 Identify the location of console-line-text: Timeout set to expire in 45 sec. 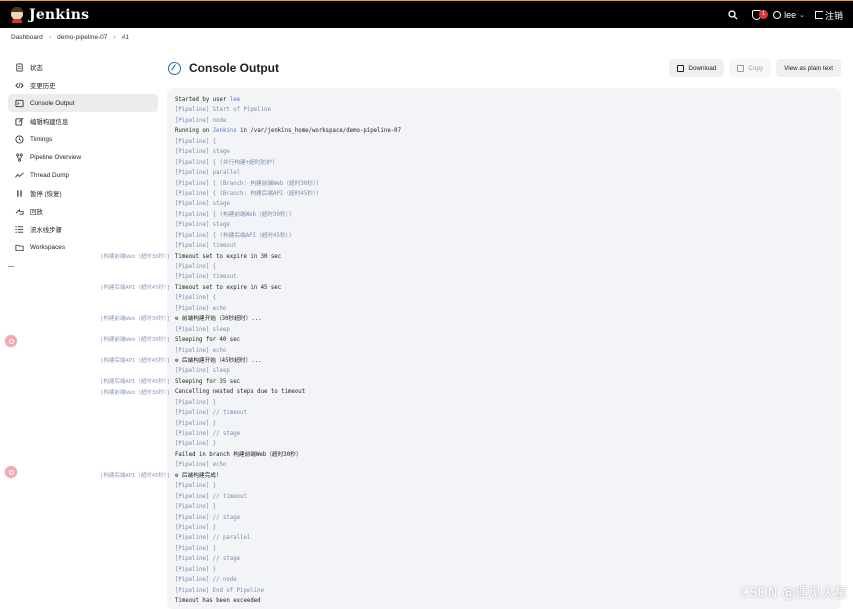
(228, 287).